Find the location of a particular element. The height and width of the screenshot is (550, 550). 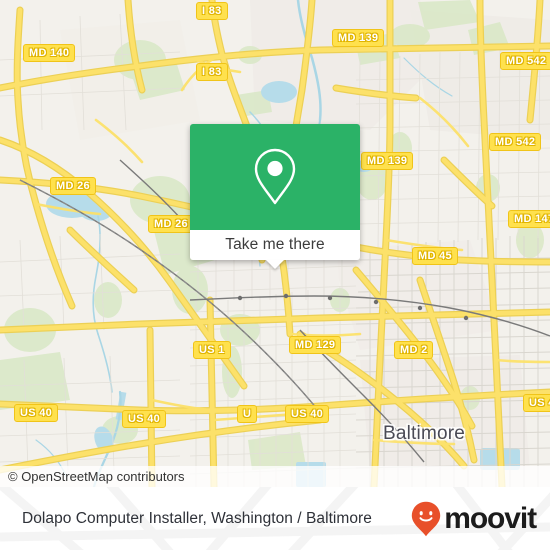

map-attribution: © OpenStreetMap contributors is located at coordinates (275, 476).